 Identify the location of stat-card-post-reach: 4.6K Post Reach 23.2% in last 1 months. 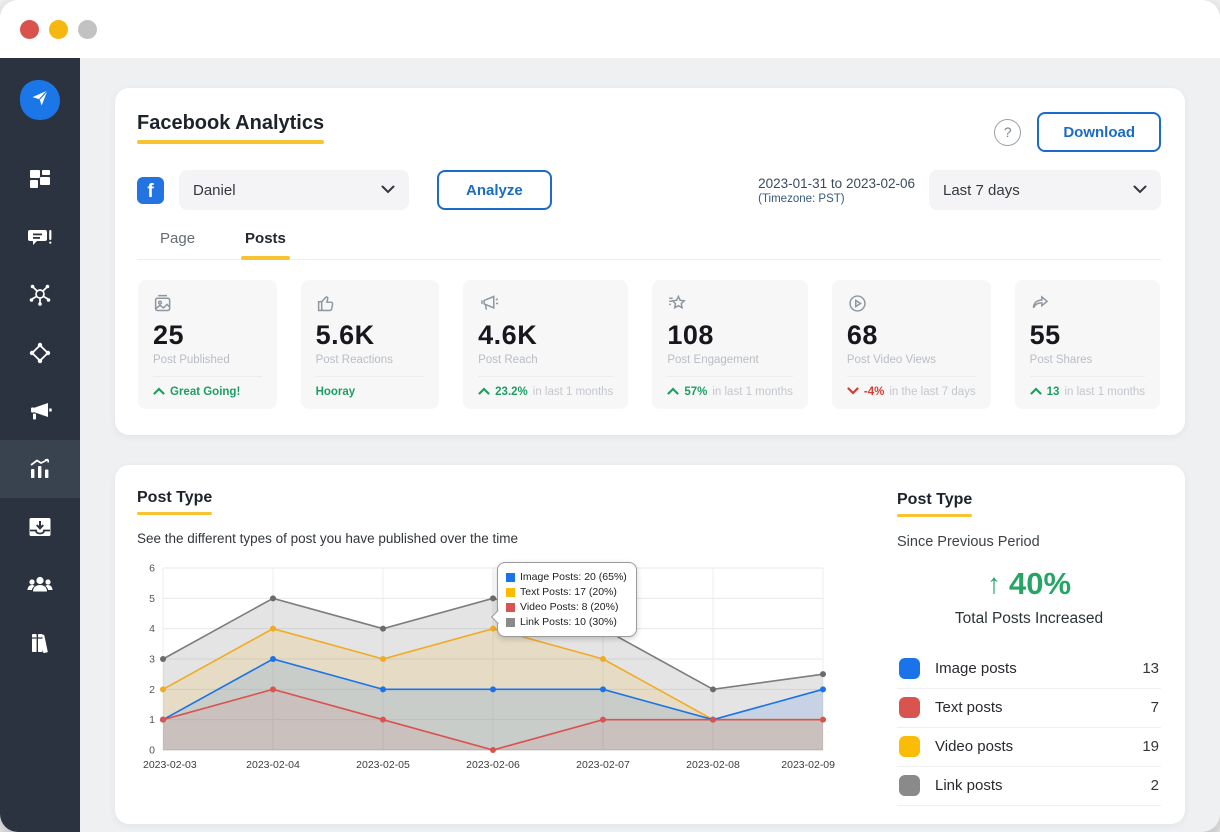
(546, 344).